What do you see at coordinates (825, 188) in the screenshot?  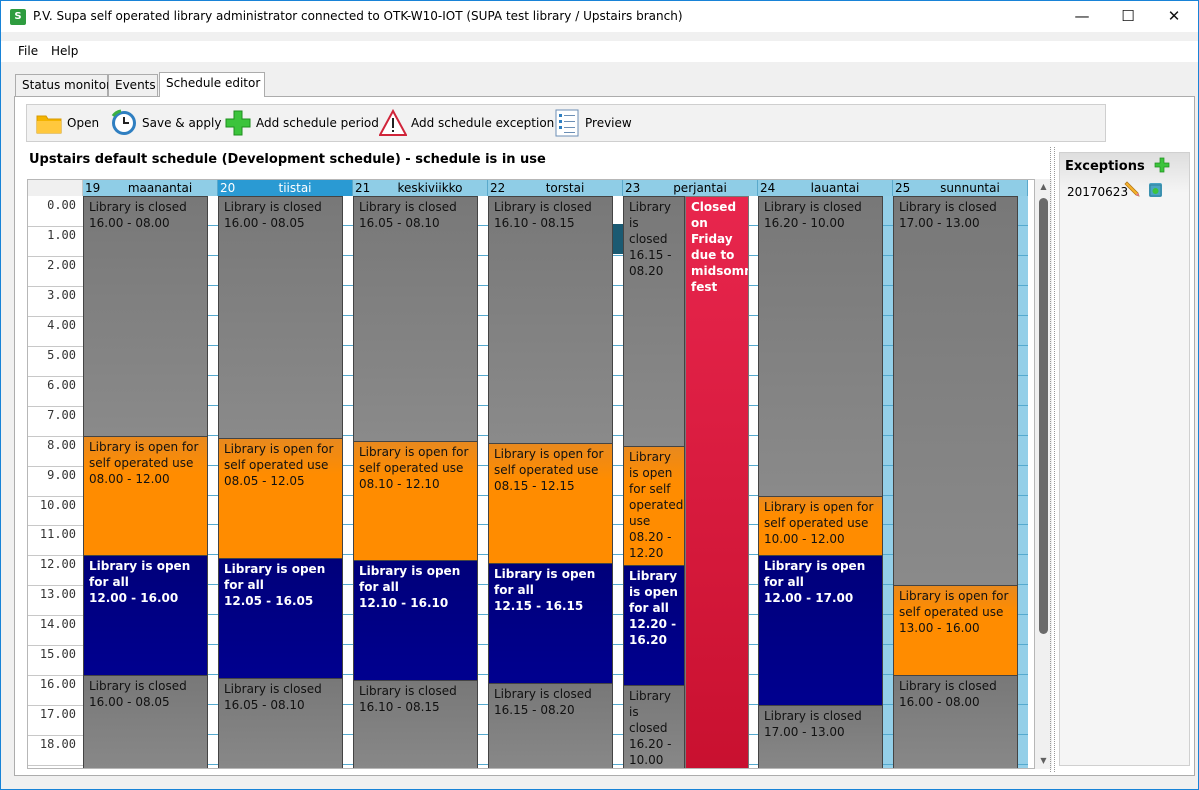 I see `day-header-lauantai: 24 lauantai` at bounding box center [825, 188].